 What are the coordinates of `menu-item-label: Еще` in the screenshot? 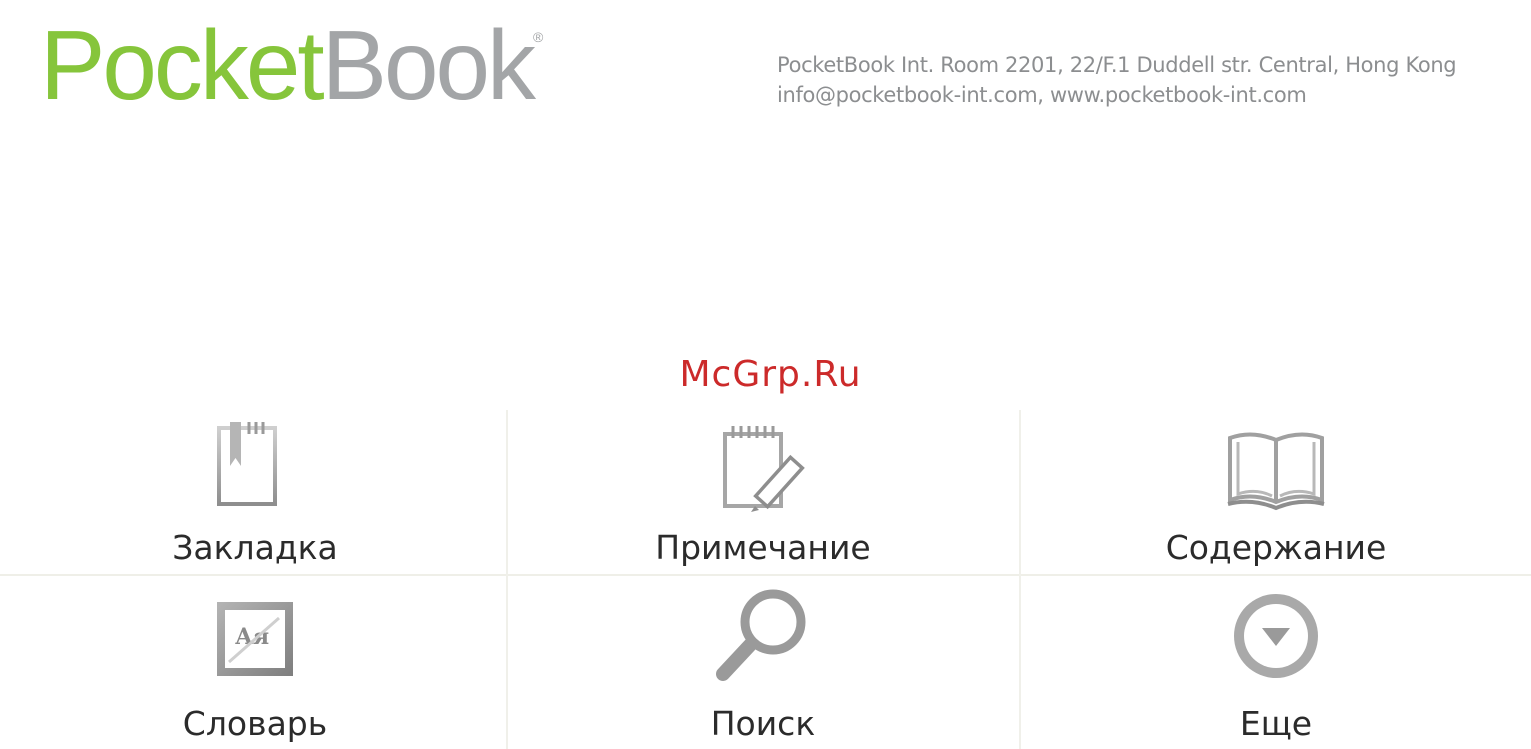 It's located at (1276, 723).